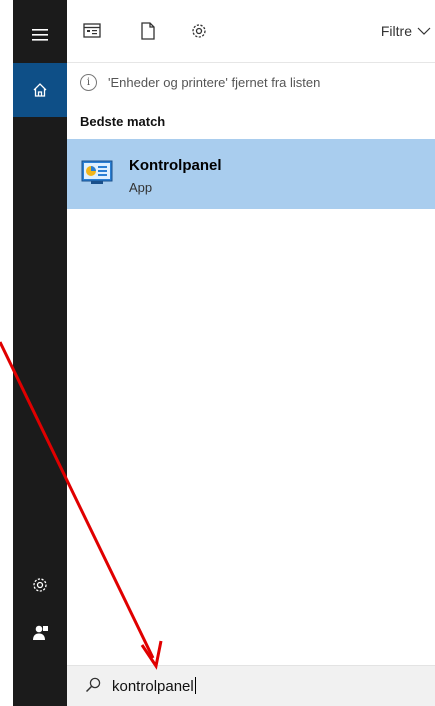 The height and width of the screenshot is (706, 435). Describe the element at coordinates (175, 165) in the screenshot. I see `result-name: Kontrolpanel` at that location.